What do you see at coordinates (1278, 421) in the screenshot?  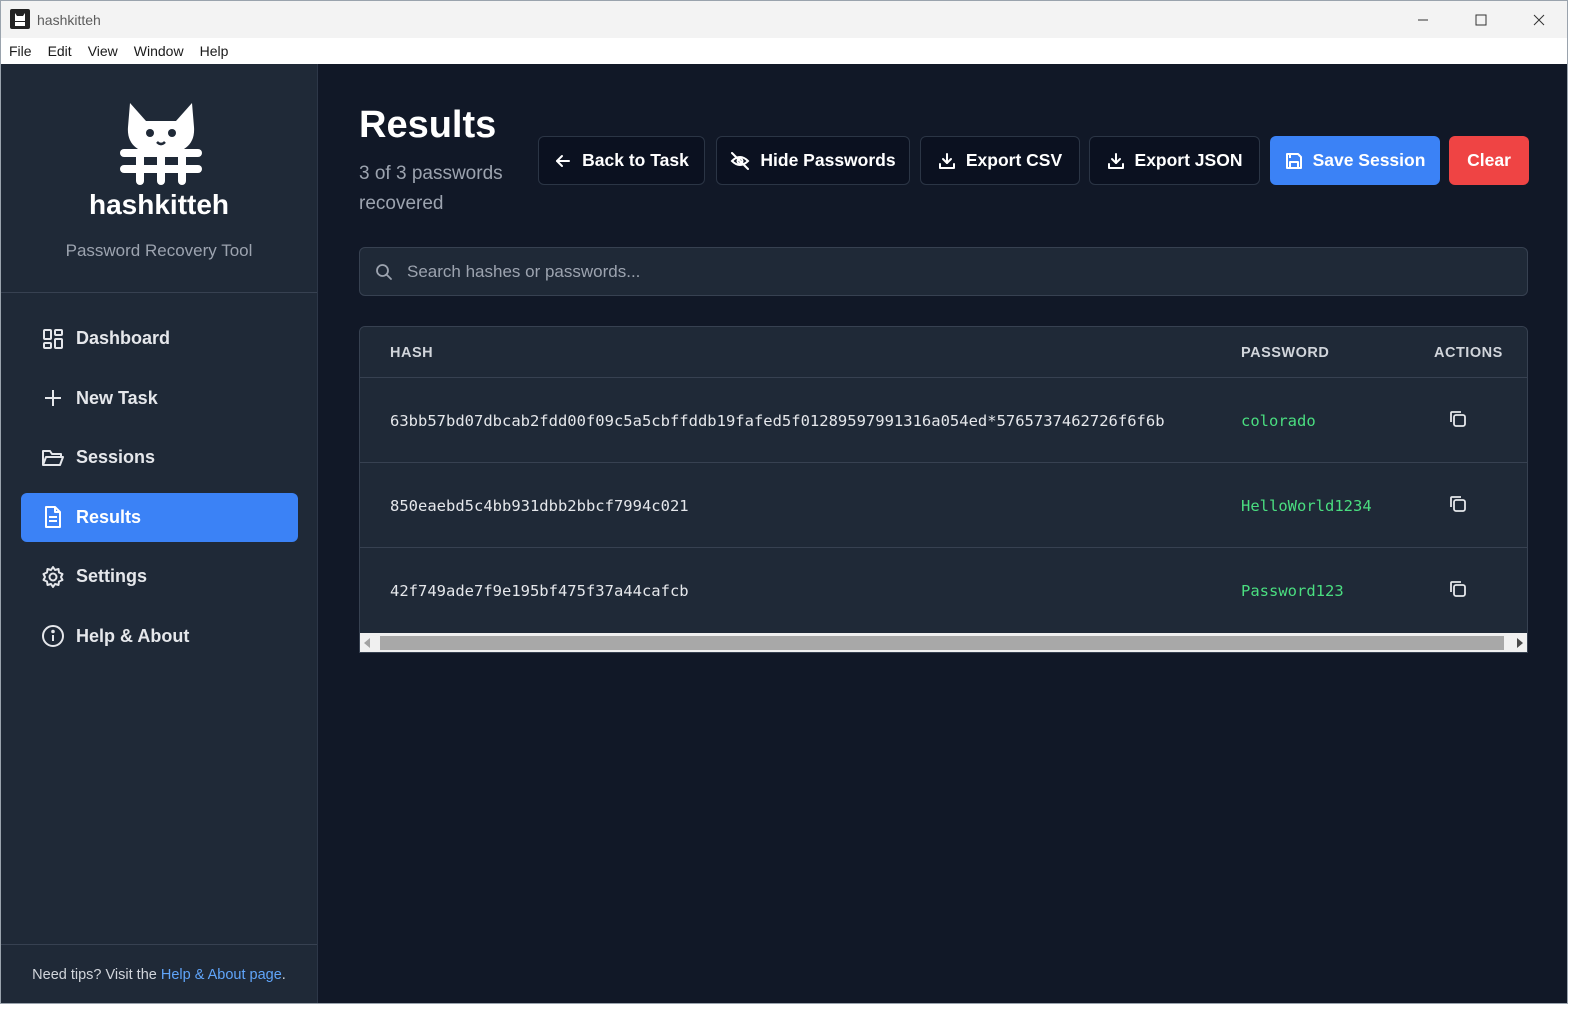 I see `password-cell: colorado` at bounding box center [1278, 421].